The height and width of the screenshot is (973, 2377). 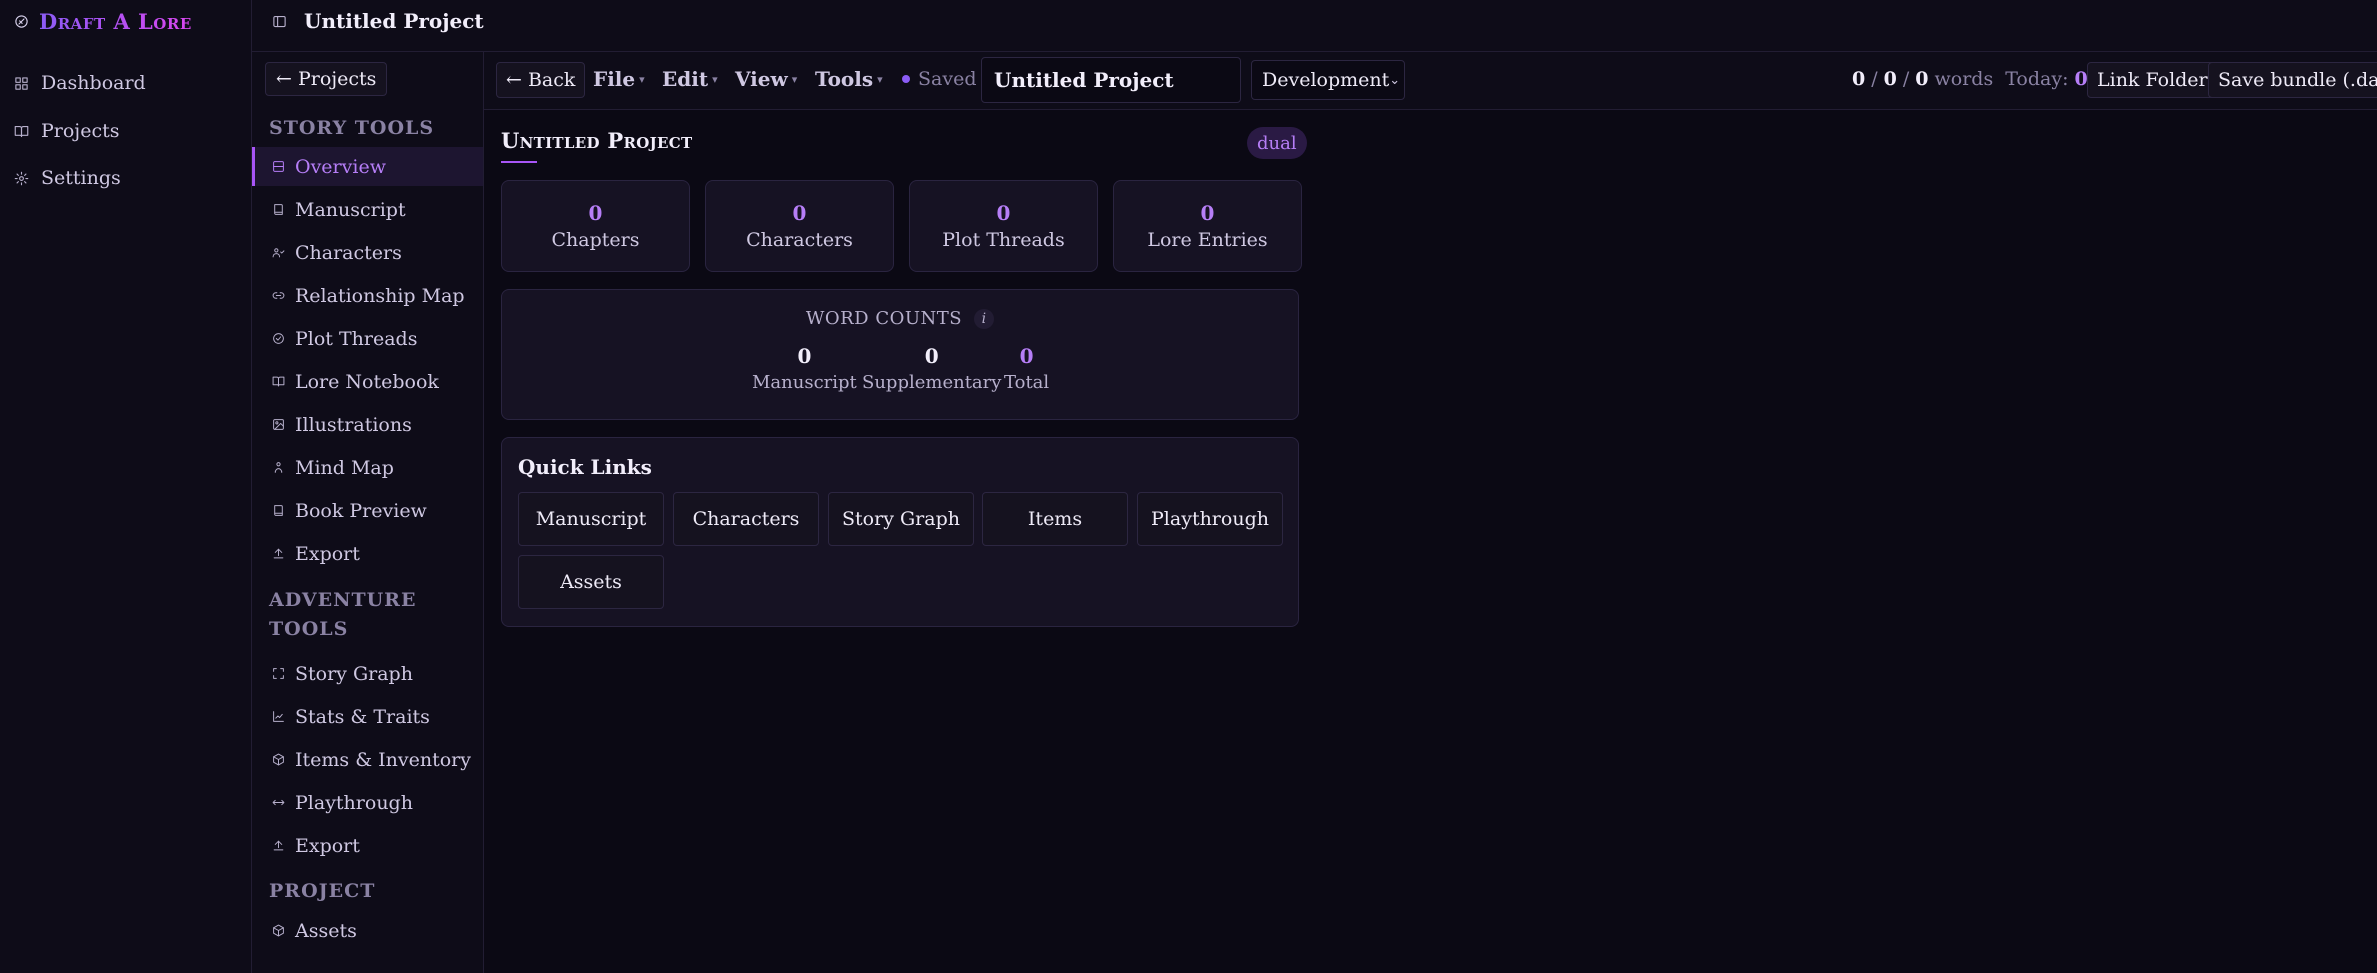 I want to click on word-count-label: Supplementary, so click(x=932, y=382).